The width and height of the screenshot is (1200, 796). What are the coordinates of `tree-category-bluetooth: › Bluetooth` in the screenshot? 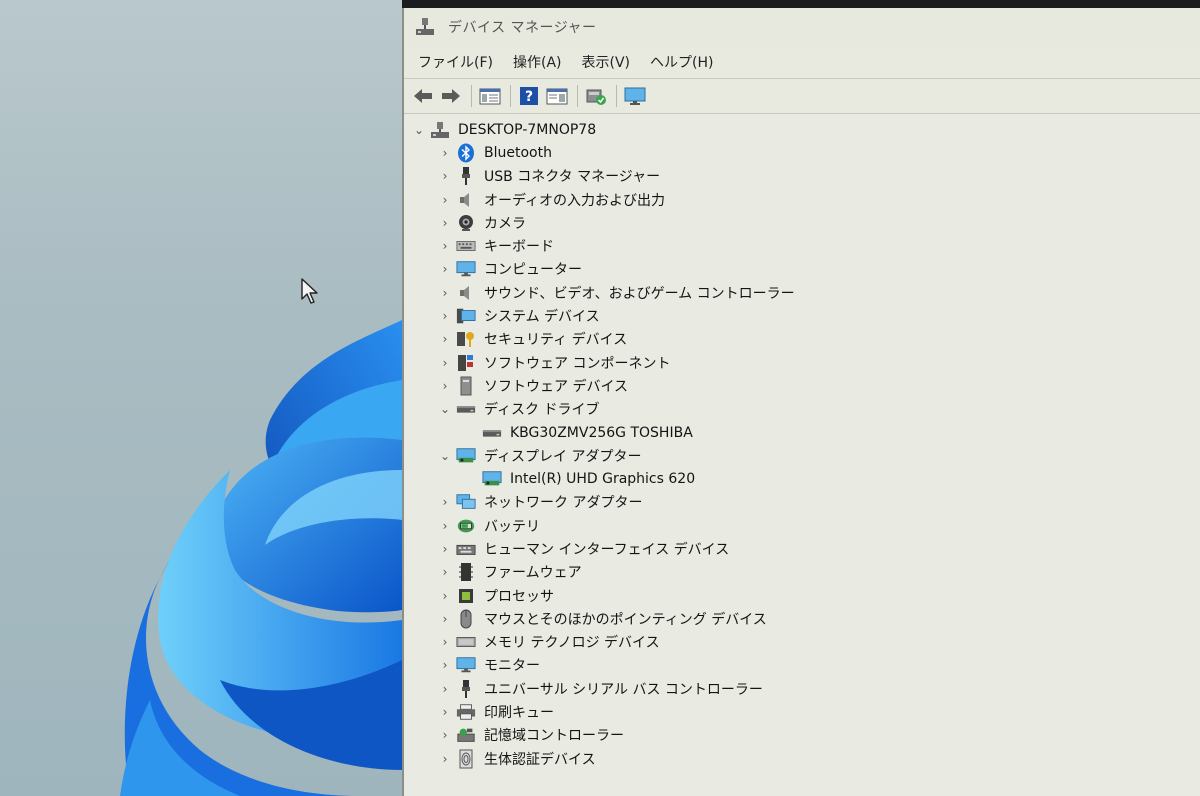 It's located at (802, 152).